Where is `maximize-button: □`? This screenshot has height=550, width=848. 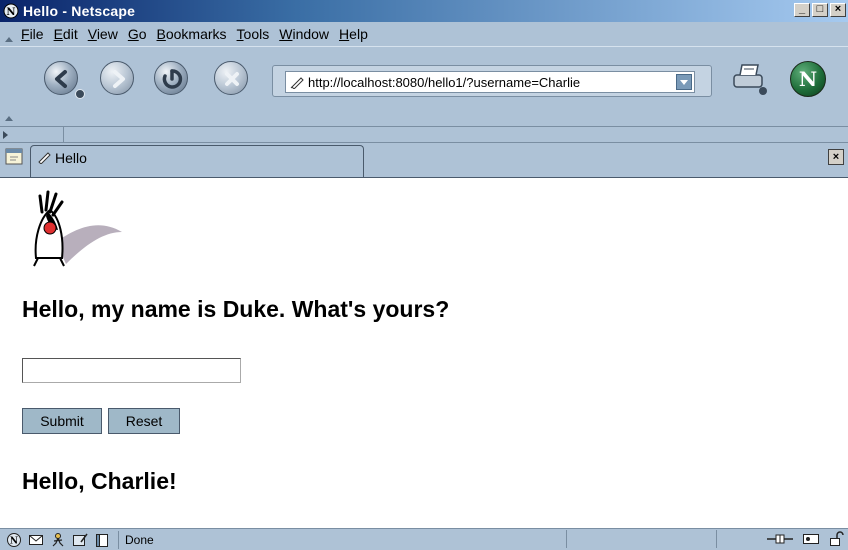 maximize-button: □ is located at coordinates (820, 10).